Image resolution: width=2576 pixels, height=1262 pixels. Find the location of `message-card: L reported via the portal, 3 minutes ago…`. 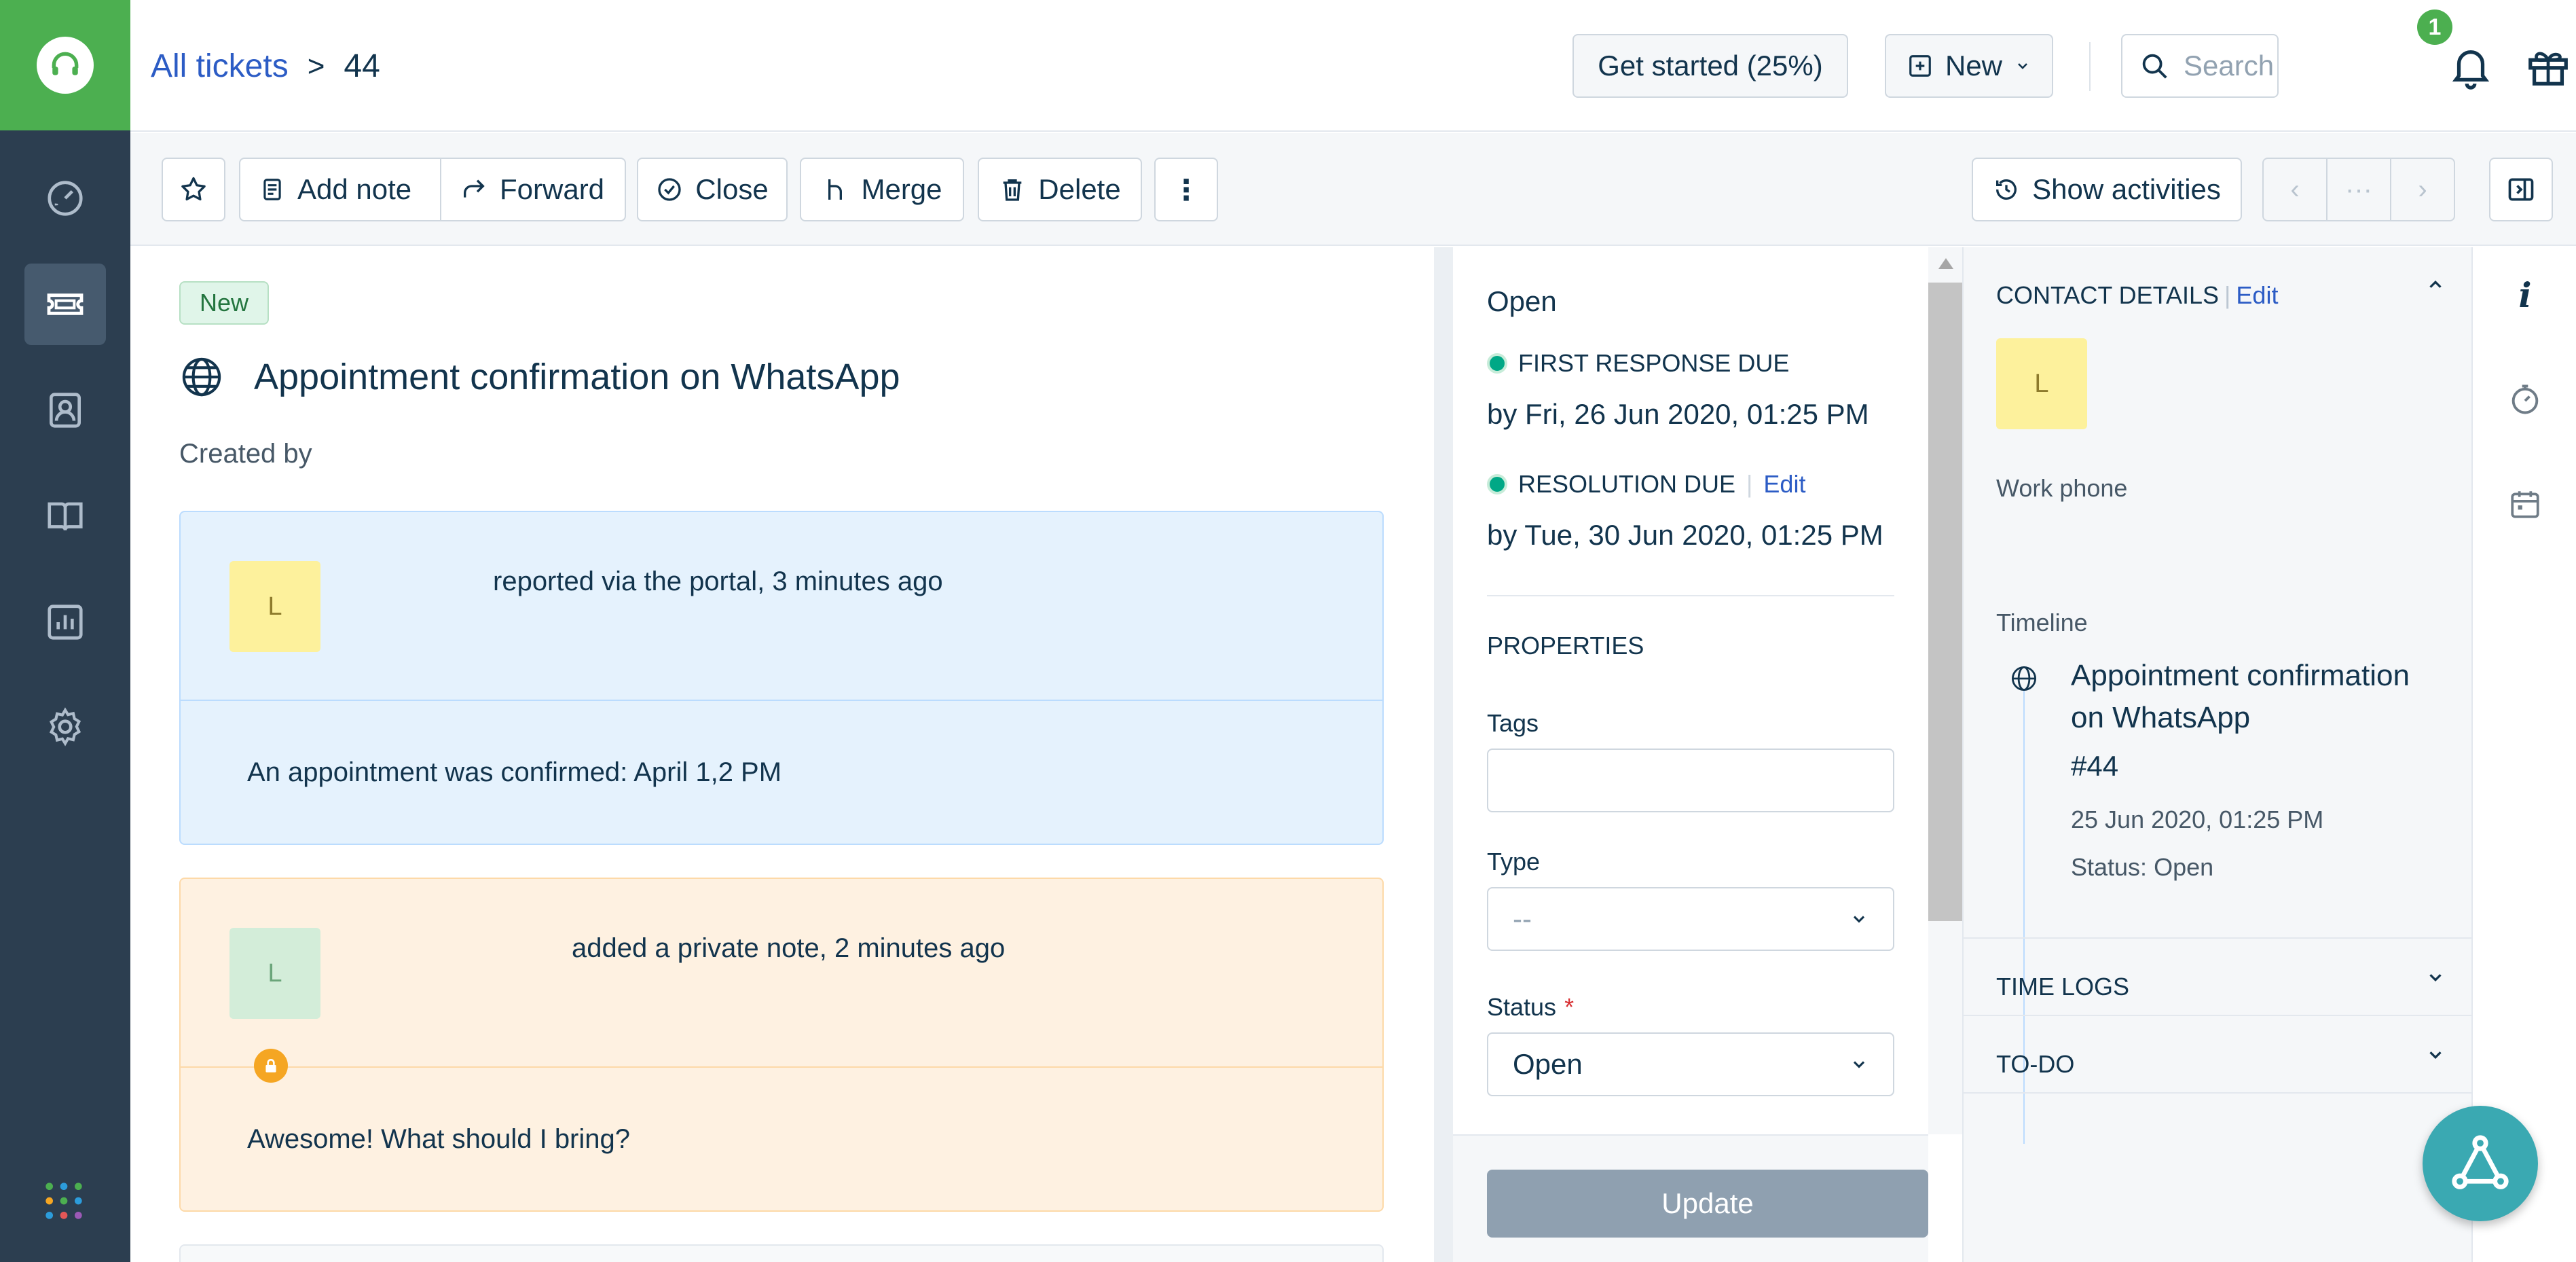

message-card: L reported via the portal, 3 minutes ago… is located at coordinates (781, 678).